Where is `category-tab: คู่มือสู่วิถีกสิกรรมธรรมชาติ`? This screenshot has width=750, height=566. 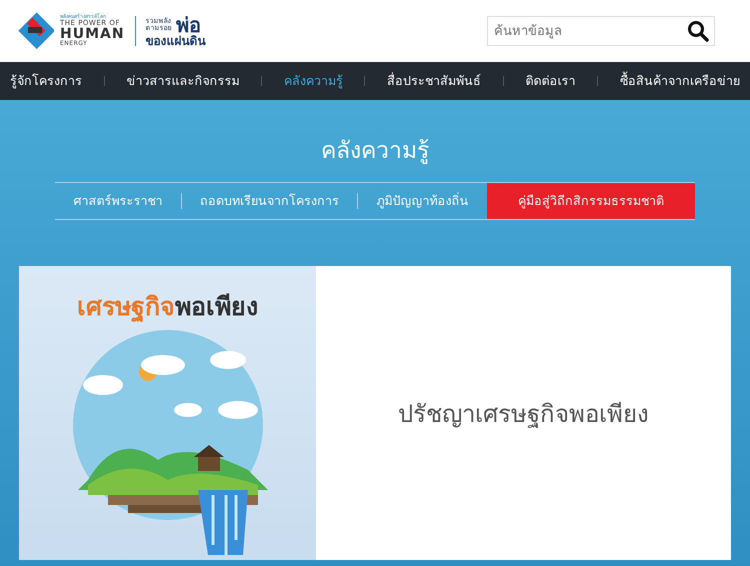
category-tab: คู่มือสู่วิถีกสิกรรมธรรมชาติ is located at coordinates (591, 201).